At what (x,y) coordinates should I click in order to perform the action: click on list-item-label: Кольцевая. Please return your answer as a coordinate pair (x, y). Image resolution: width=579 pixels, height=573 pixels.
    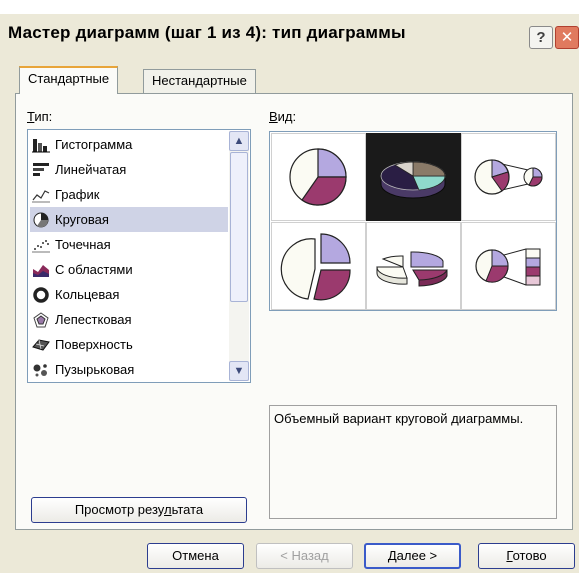
    Looking at the image, I should click on (87, 294).